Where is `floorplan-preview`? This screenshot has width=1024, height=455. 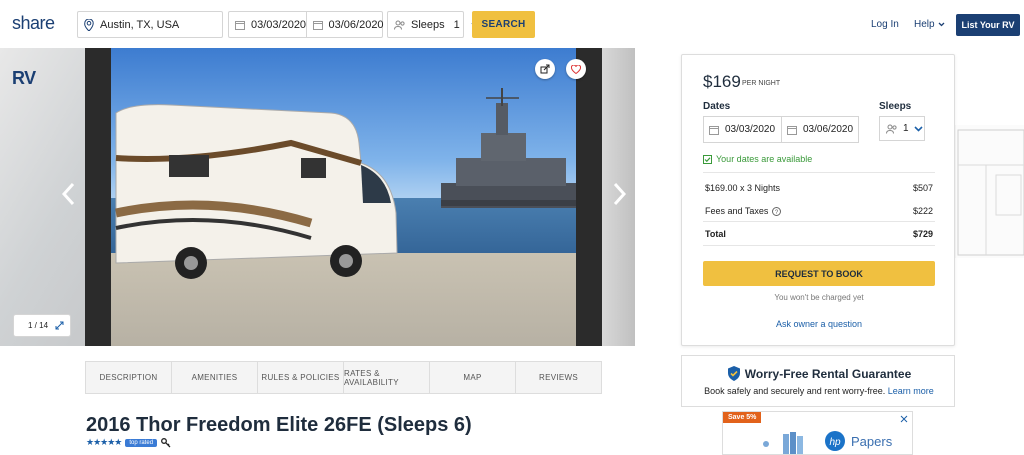 floorplan-preview is located at coordinates (989, 191).